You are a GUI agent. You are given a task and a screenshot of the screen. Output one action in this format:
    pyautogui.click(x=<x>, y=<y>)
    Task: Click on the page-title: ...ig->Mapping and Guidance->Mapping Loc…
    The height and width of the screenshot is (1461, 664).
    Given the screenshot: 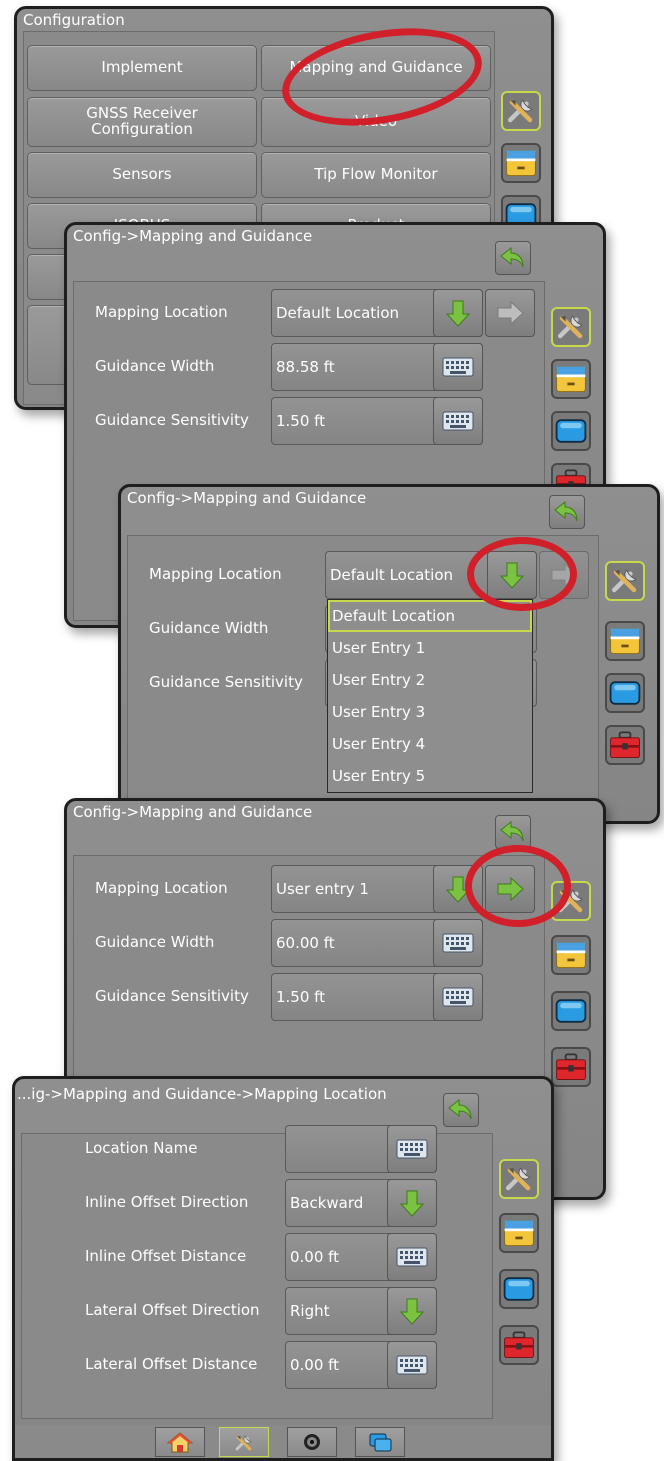 What is the action you would take?
    pyautogui.click(x=202, y=1094)
    